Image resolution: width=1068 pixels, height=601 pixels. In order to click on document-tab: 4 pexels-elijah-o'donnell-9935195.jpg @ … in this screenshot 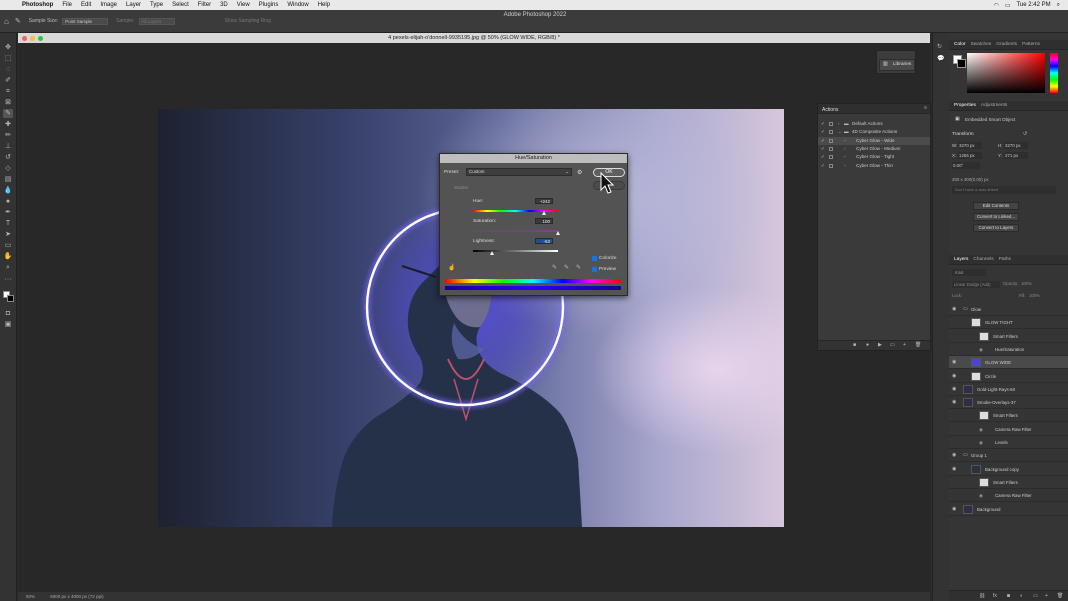, I will do `click(474, 38)`.